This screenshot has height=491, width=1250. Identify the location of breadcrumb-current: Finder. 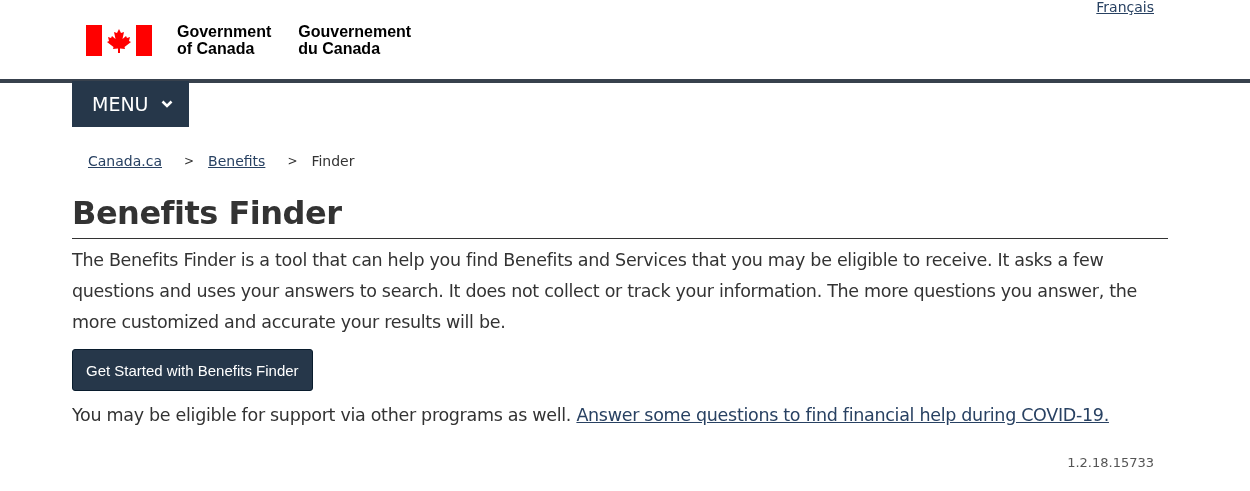
(333, 160).